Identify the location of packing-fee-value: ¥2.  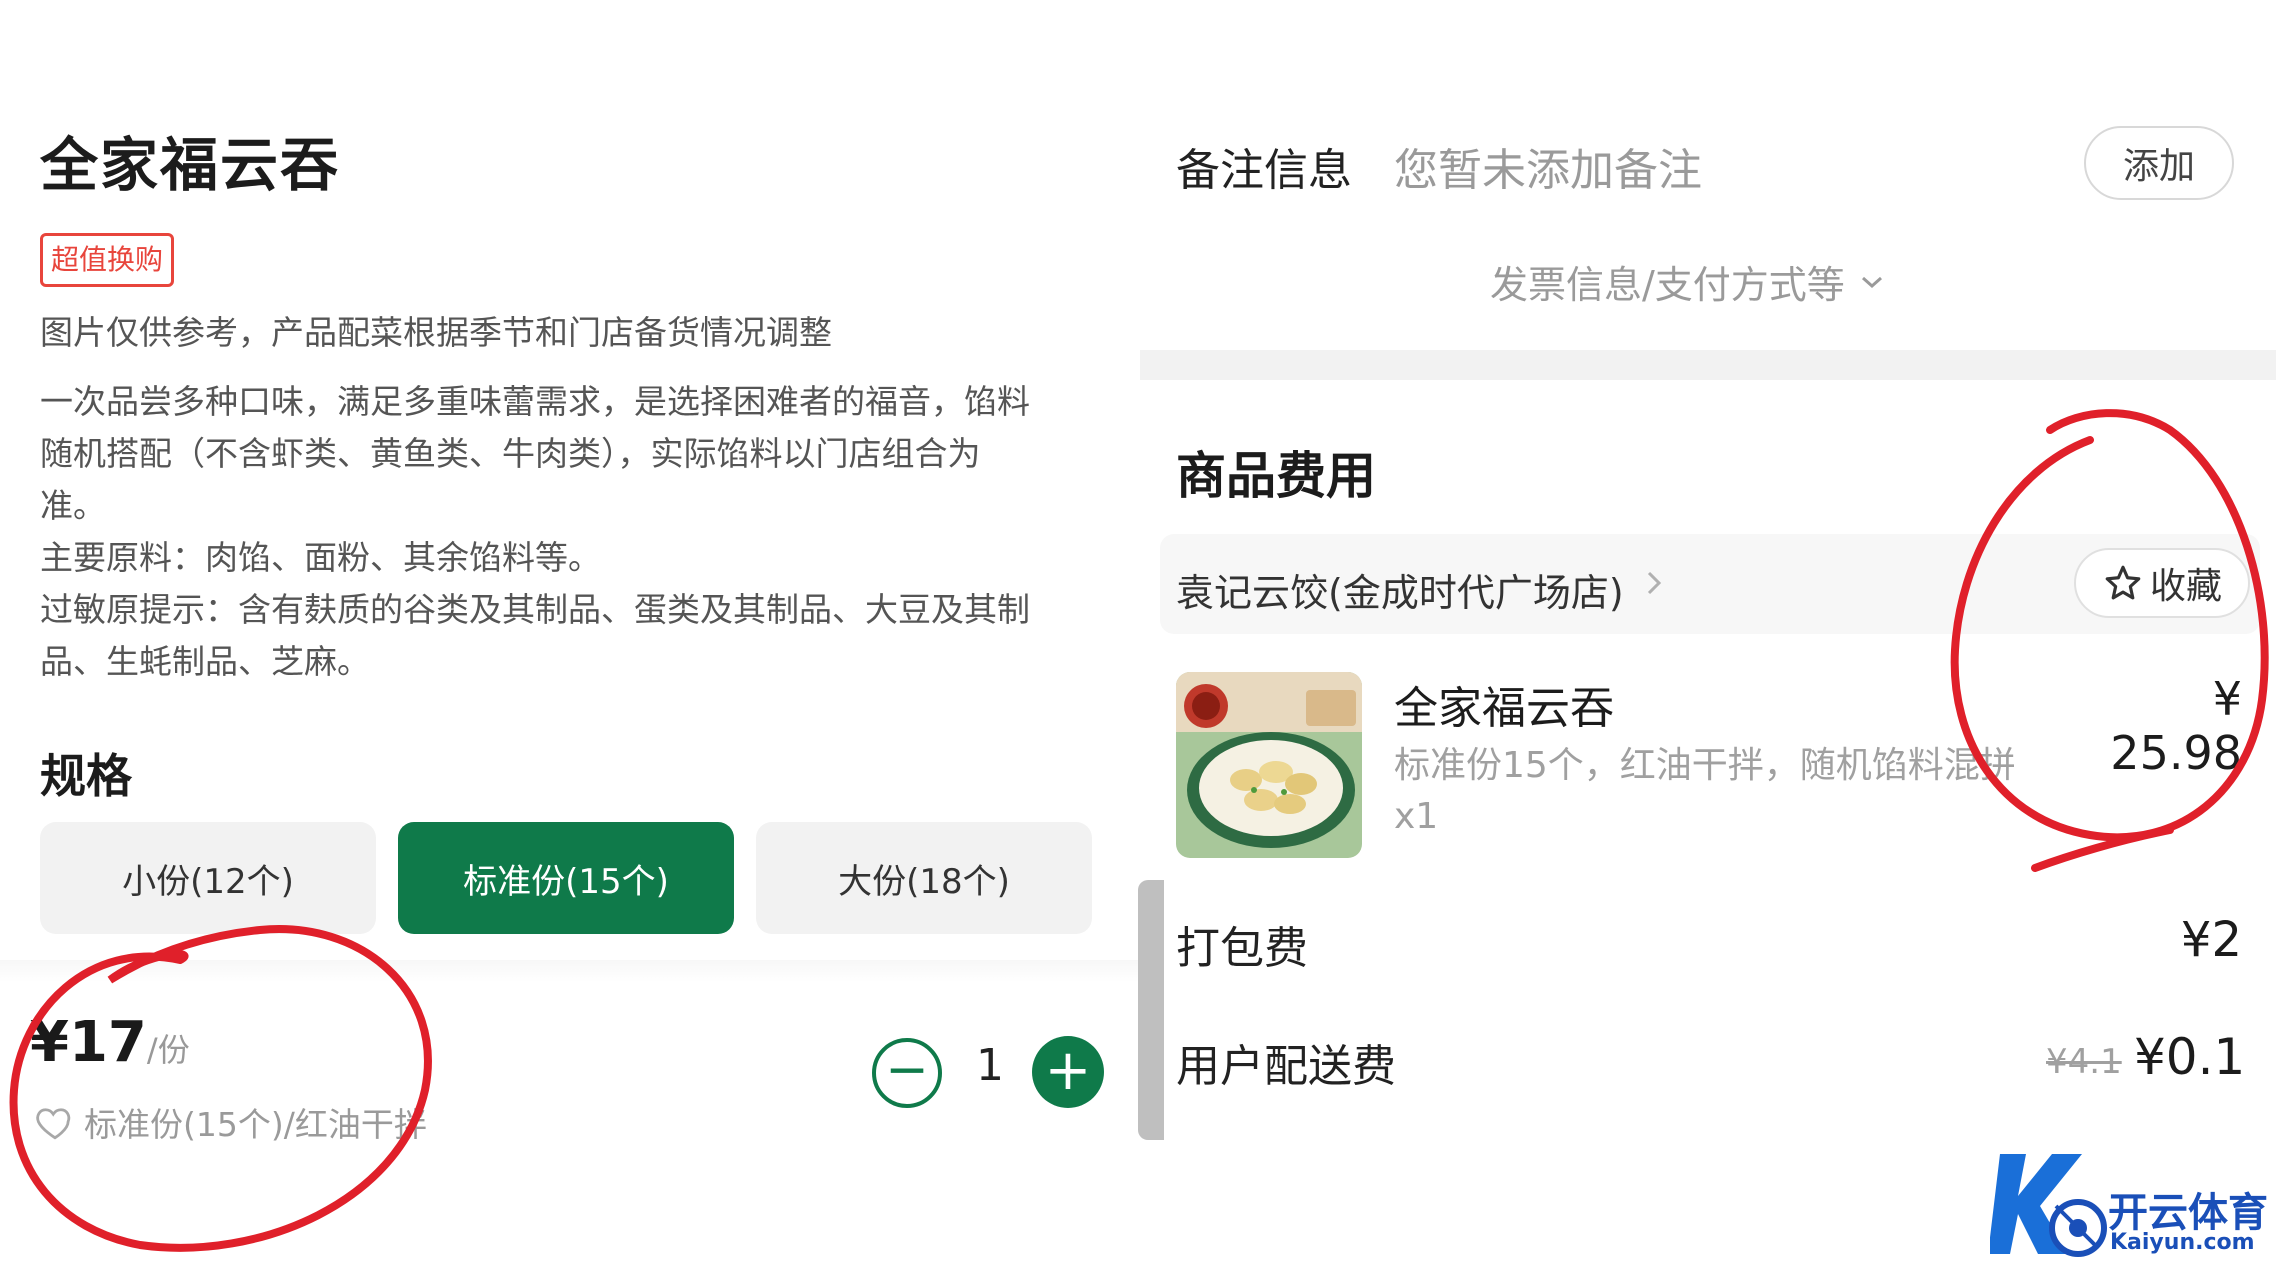
(2211, 940).